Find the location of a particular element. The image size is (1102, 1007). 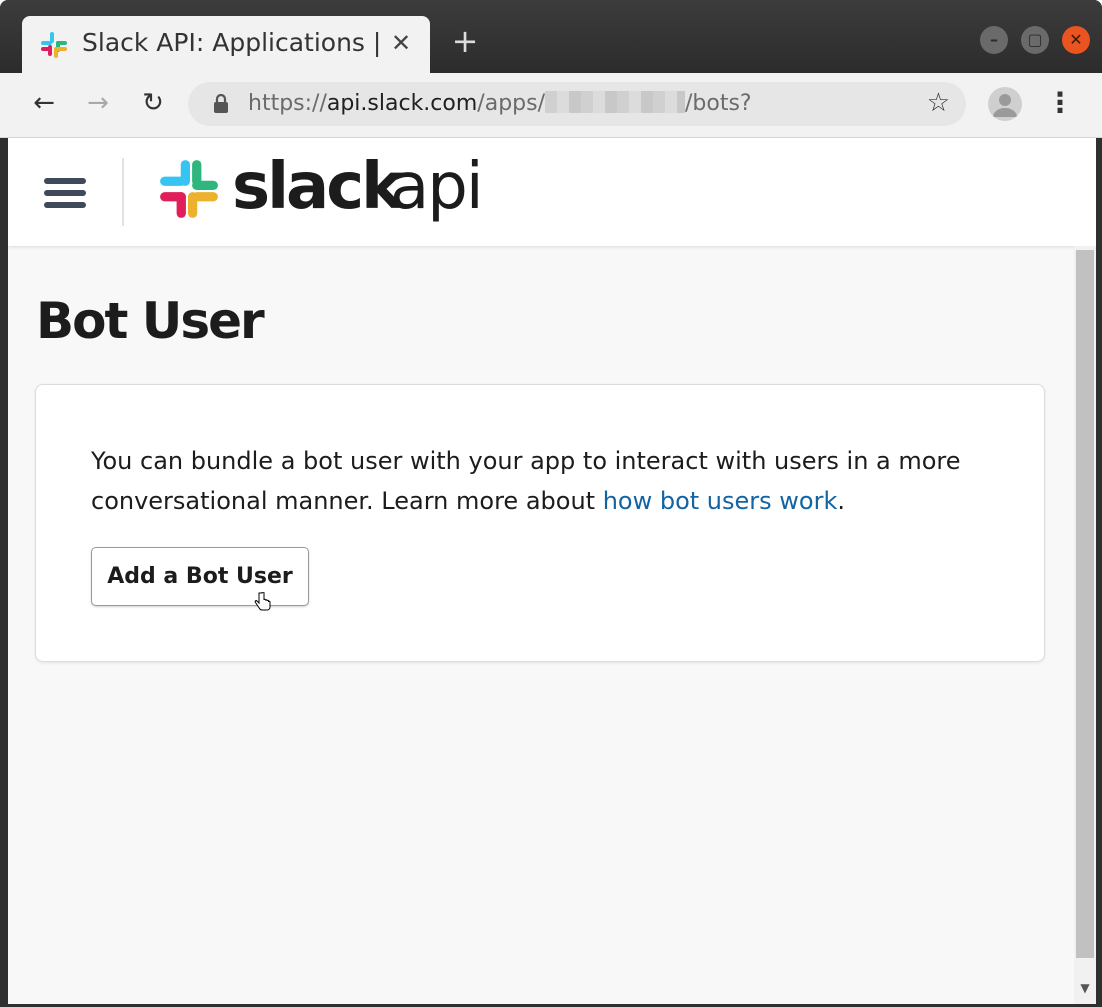

url-path-start: /apps/ is located at coordinates (511, 103).